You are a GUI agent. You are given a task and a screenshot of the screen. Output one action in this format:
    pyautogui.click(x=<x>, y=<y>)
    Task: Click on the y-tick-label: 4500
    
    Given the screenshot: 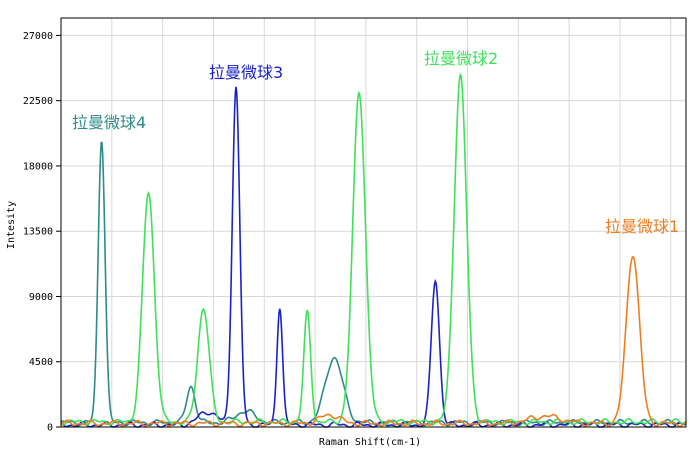 What is the action you would take?
    pyautogui.click(x=41, y=362)
    